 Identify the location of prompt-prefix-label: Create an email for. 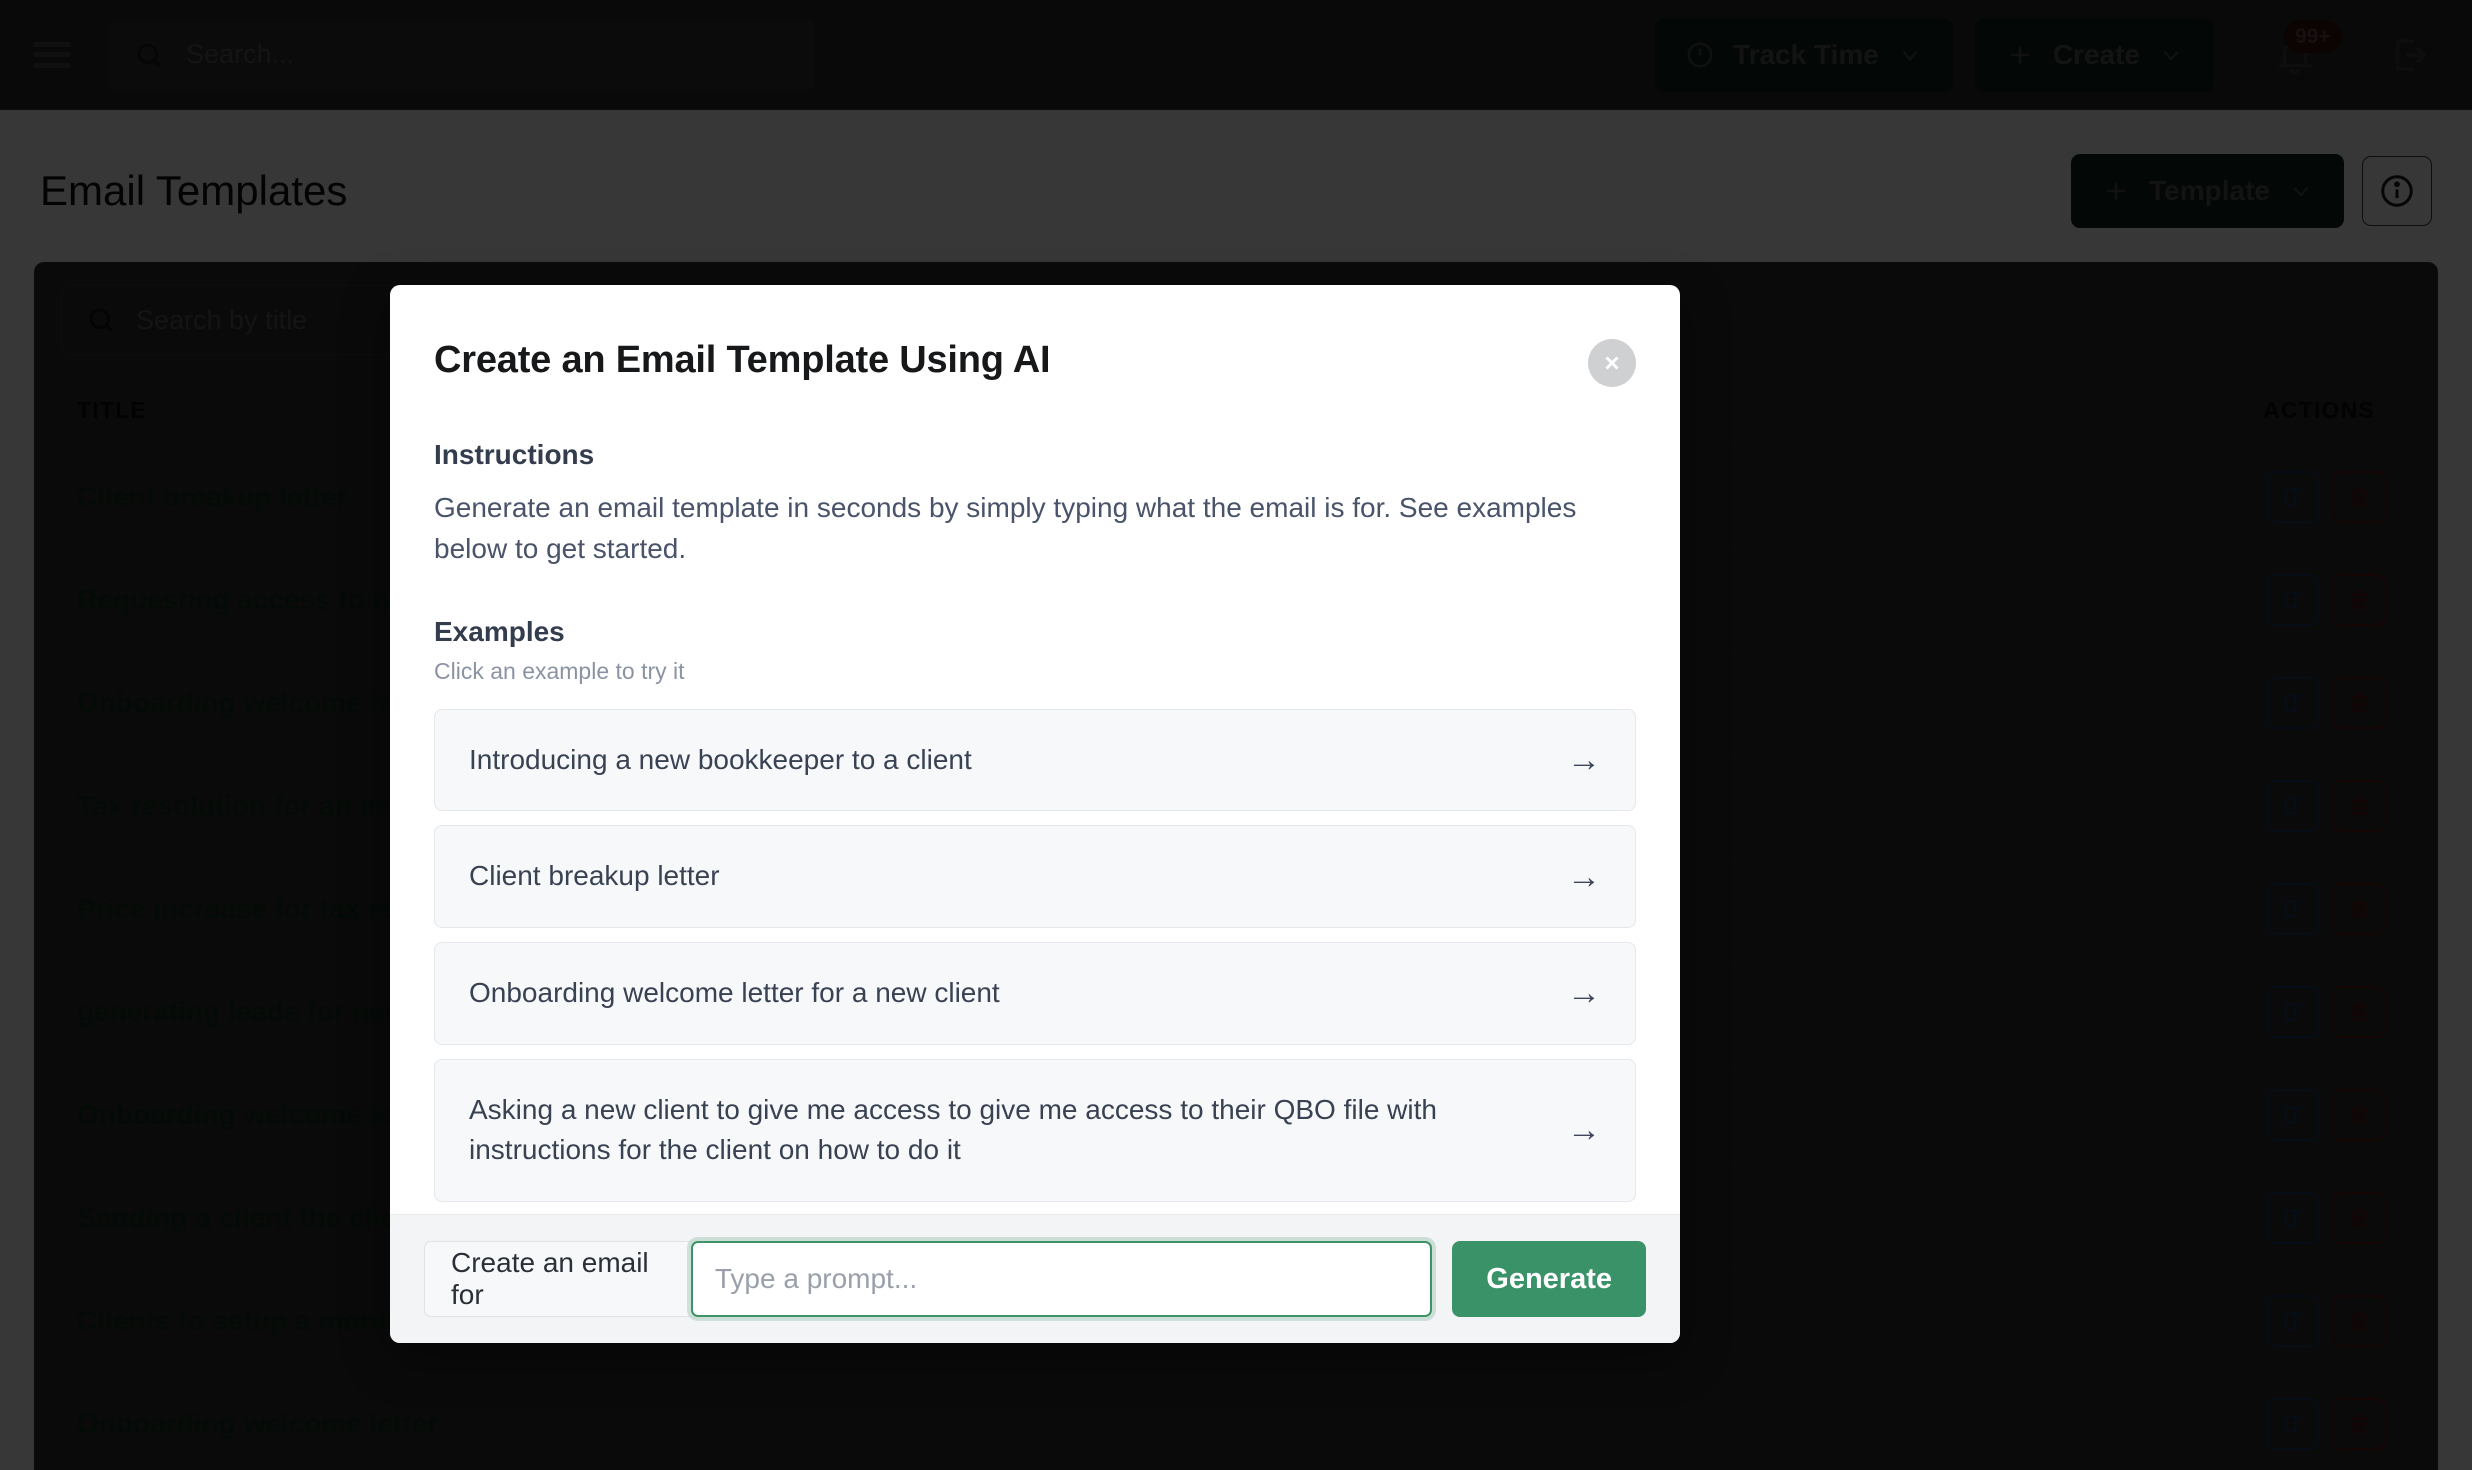
(557, 1279).